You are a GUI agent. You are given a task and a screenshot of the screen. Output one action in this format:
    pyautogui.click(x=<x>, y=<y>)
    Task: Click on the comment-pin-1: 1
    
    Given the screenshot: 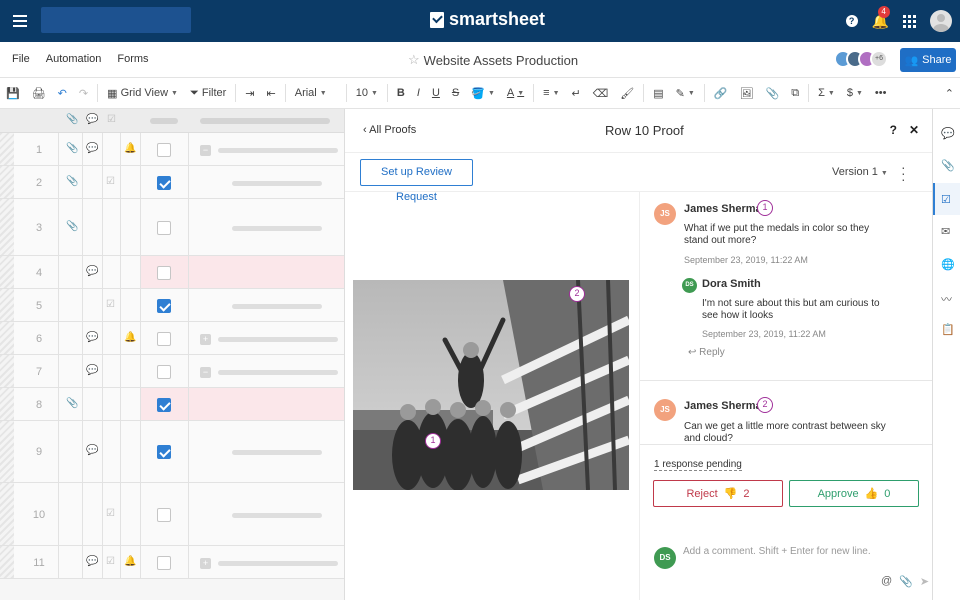 What is the action you would take?
    pyautogui.click(x=765, y=208)
    